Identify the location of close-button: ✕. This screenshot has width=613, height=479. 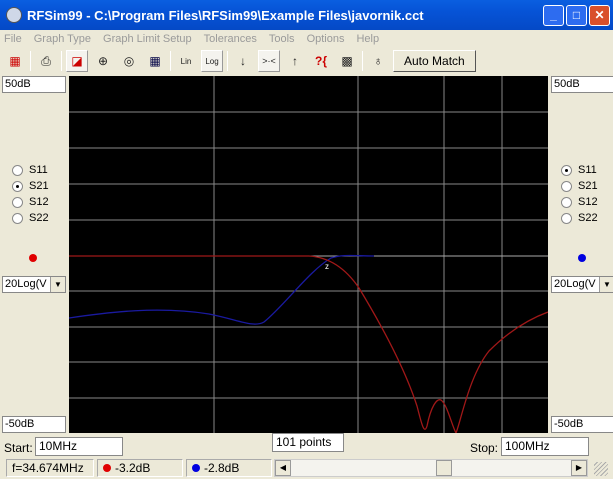
(599, 15).